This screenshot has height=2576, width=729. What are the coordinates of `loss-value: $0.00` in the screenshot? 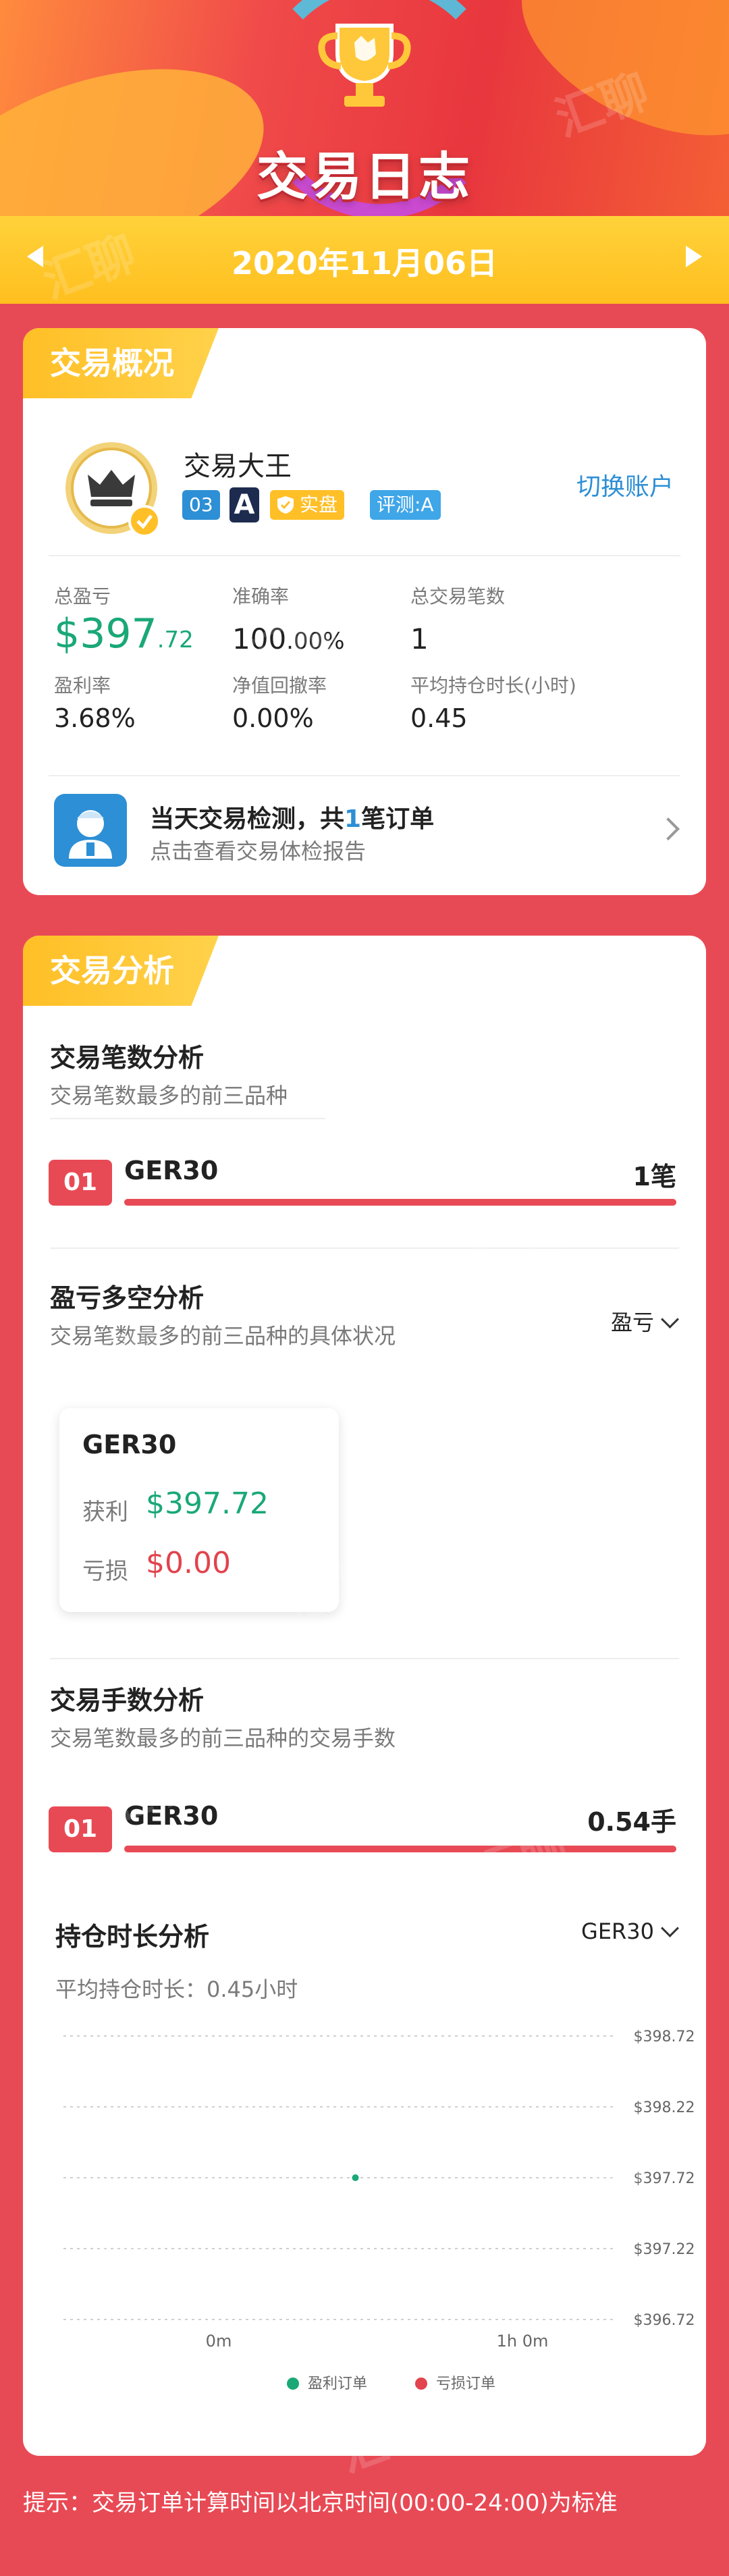 It's located at (188, 1563).